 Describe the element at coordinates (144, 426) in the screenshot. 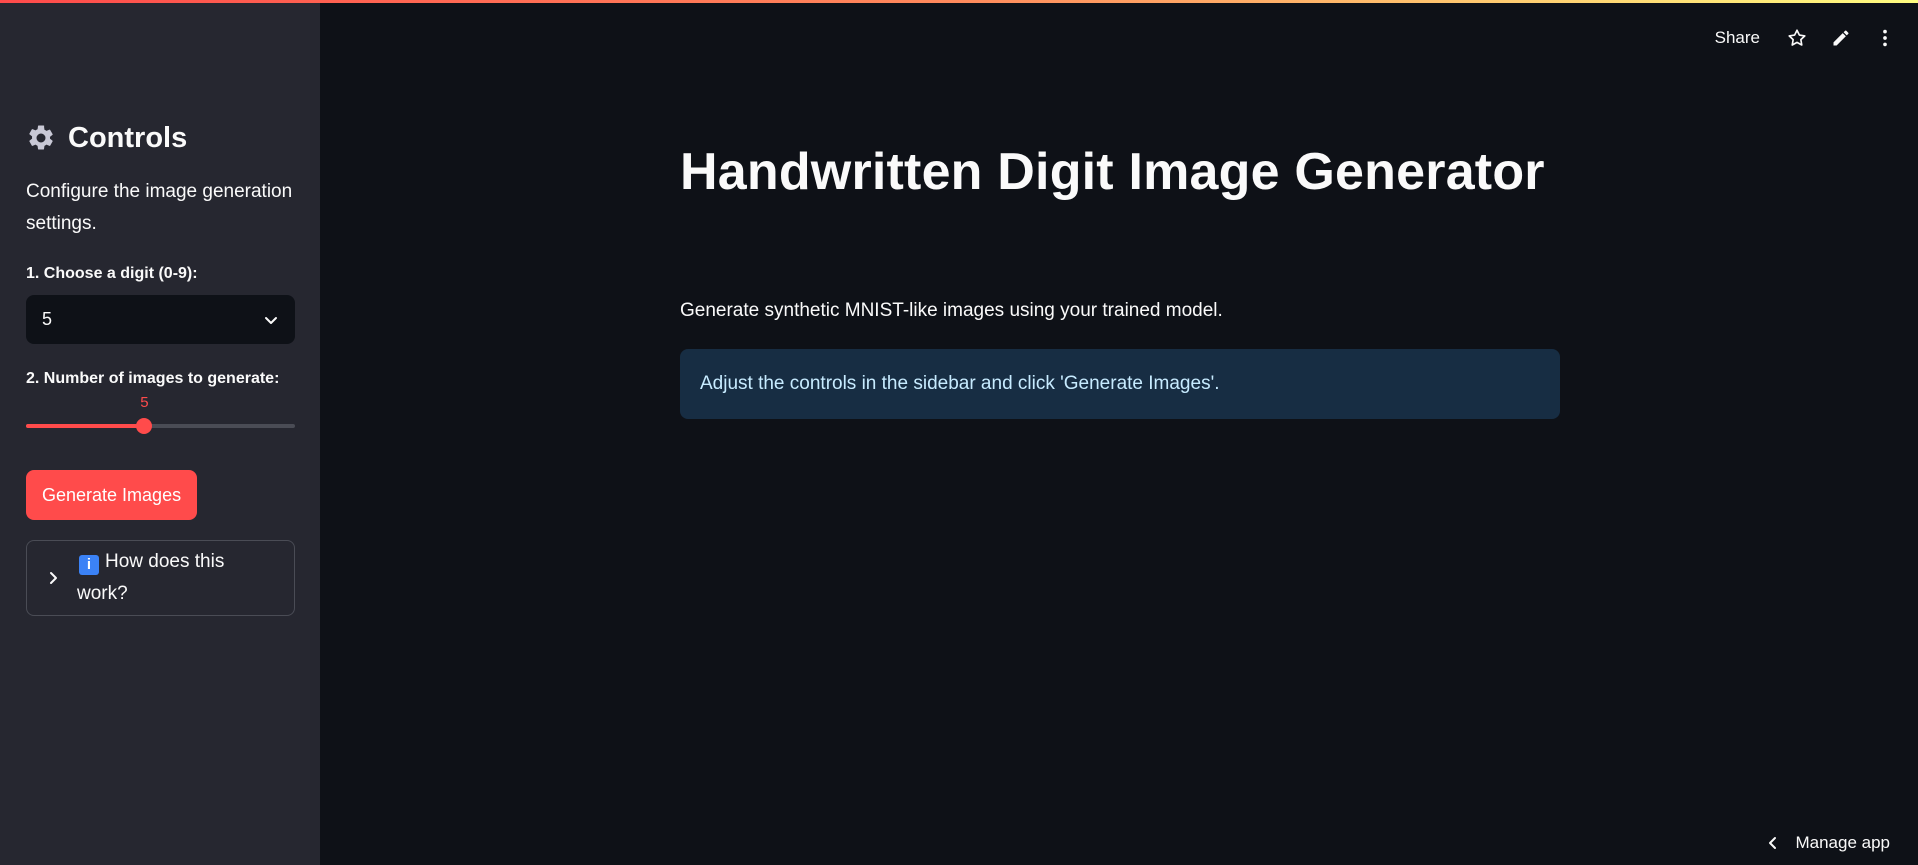

I see `slider-thumb` at that location.